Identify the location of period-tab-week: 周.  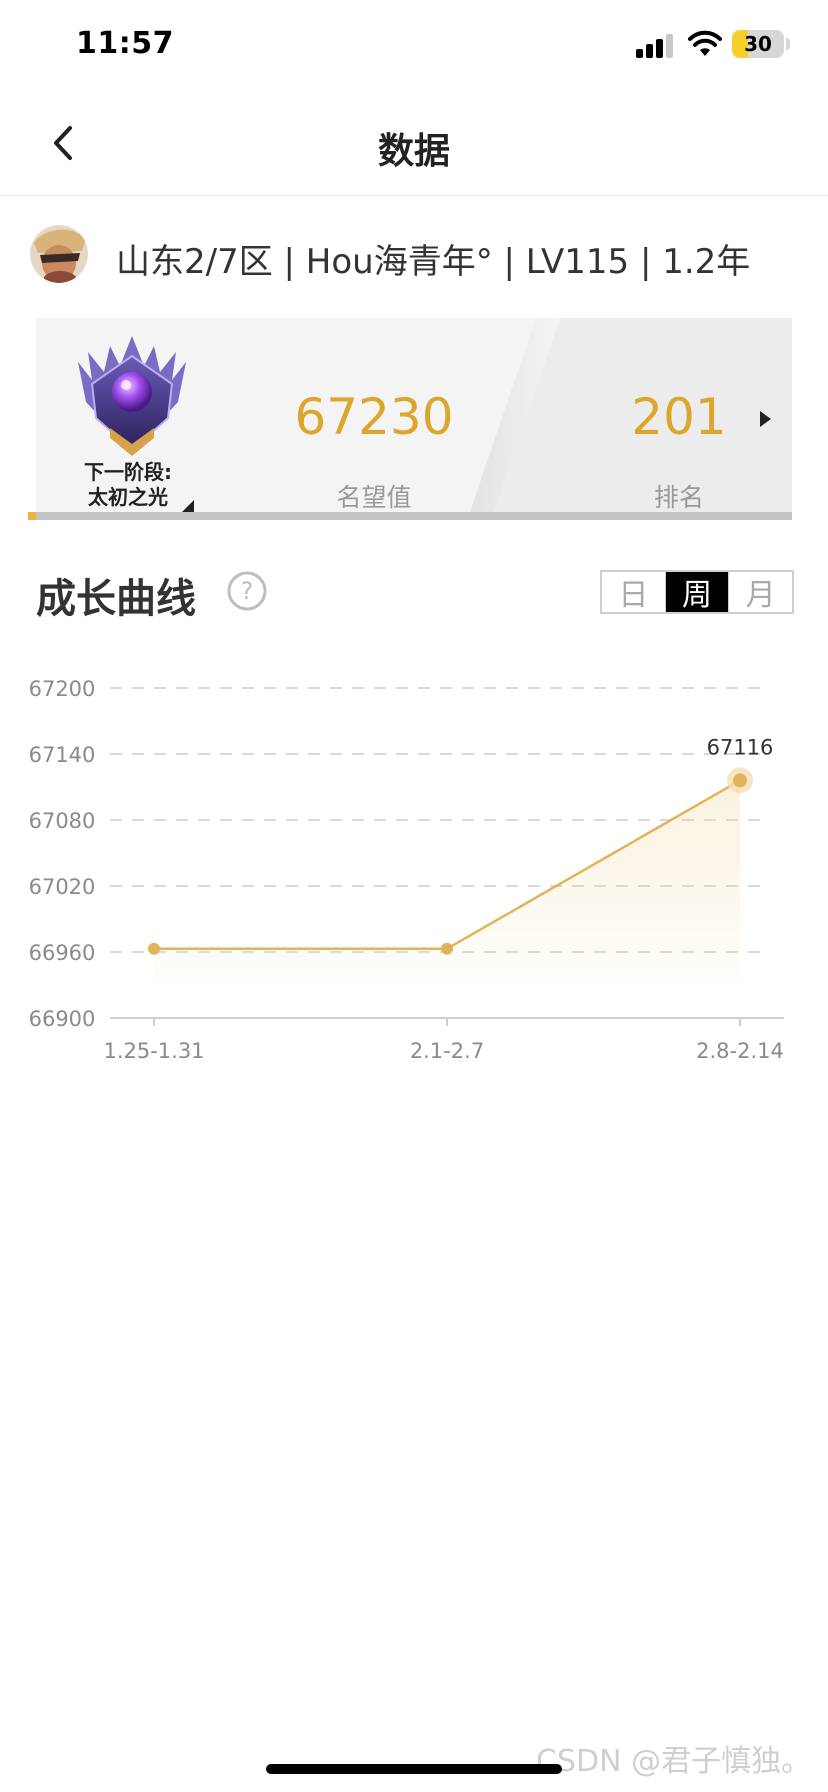
(696, 592).